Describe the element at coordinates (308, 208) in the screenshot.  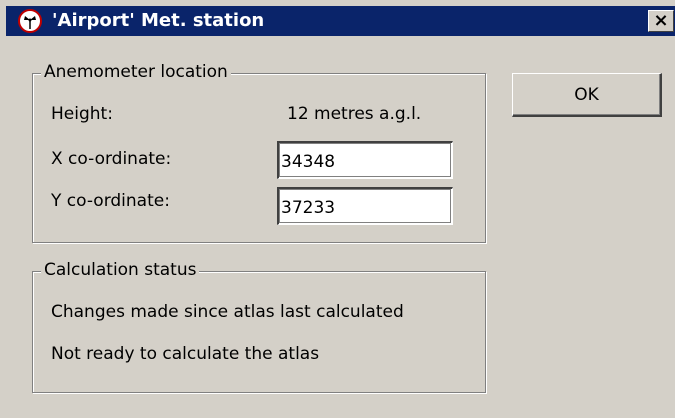
I see `y-coordinate-value: 37233` at that location.